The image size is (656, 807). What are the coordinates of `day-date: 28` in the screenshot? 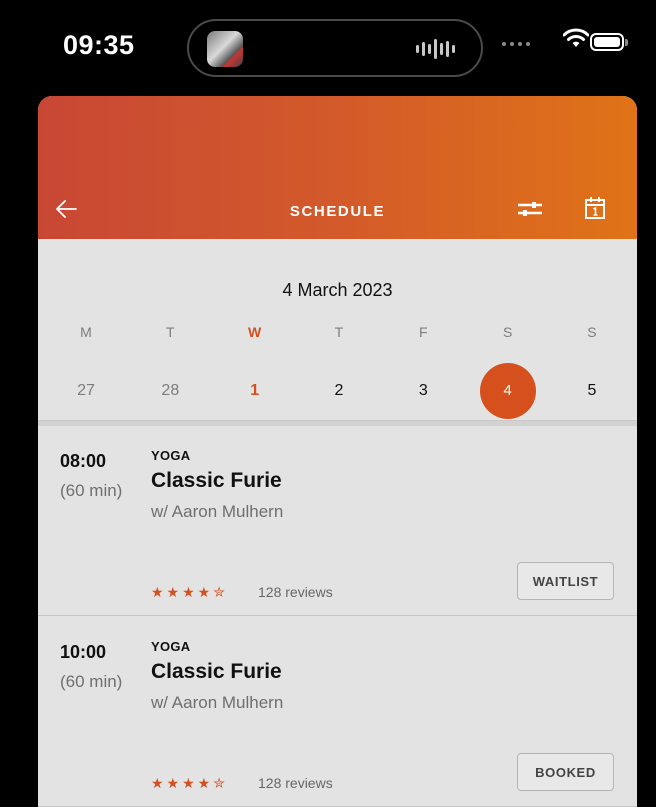 It's located at (170, 391).